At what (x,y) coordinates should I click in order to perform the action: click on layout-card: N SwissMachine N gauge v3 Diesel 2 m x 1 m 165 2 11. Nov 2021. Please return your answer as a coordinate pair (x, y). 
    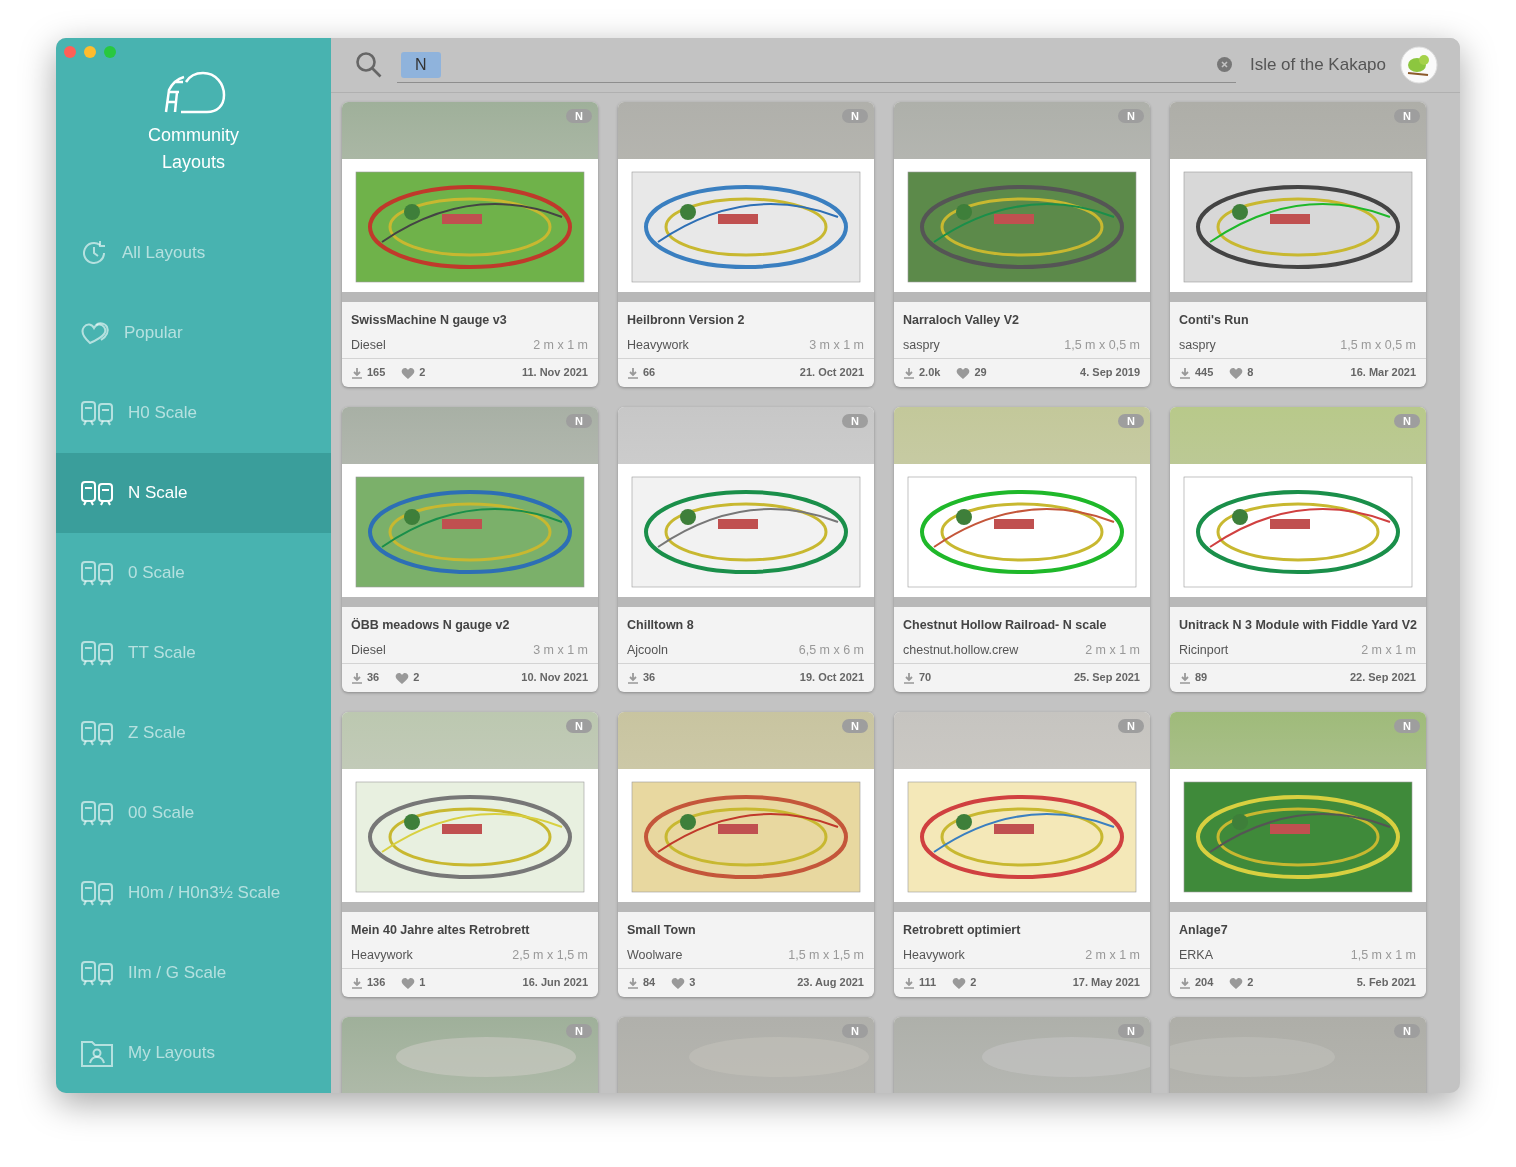
    Looking at the image, I should click on (470, 244).